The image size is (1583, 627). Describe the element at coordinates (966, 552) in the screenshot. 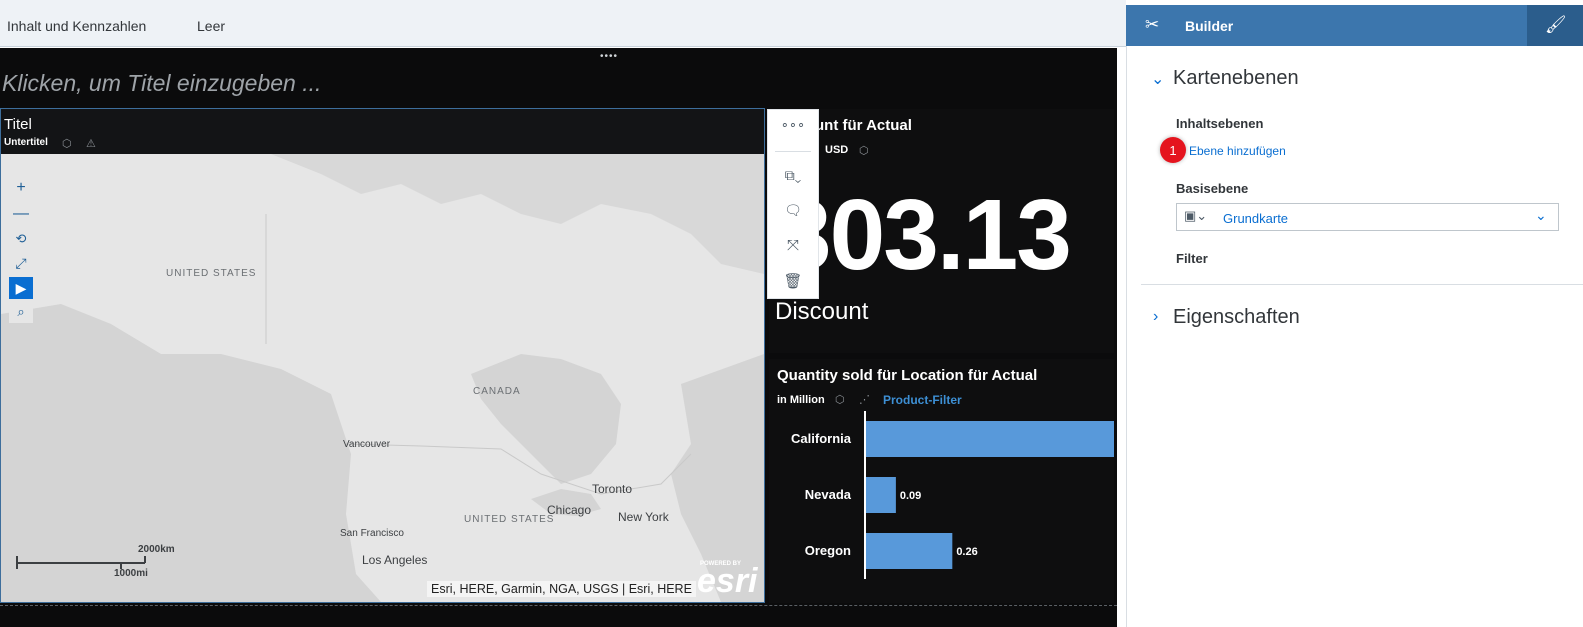

I see `data-label: 0.26` at that location.